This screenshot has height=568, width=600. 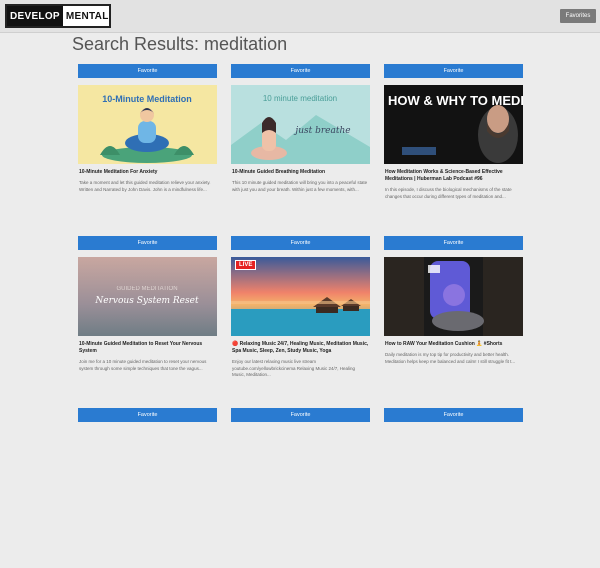 I want to click on cushion-video-art, so click(x=453, y=296).